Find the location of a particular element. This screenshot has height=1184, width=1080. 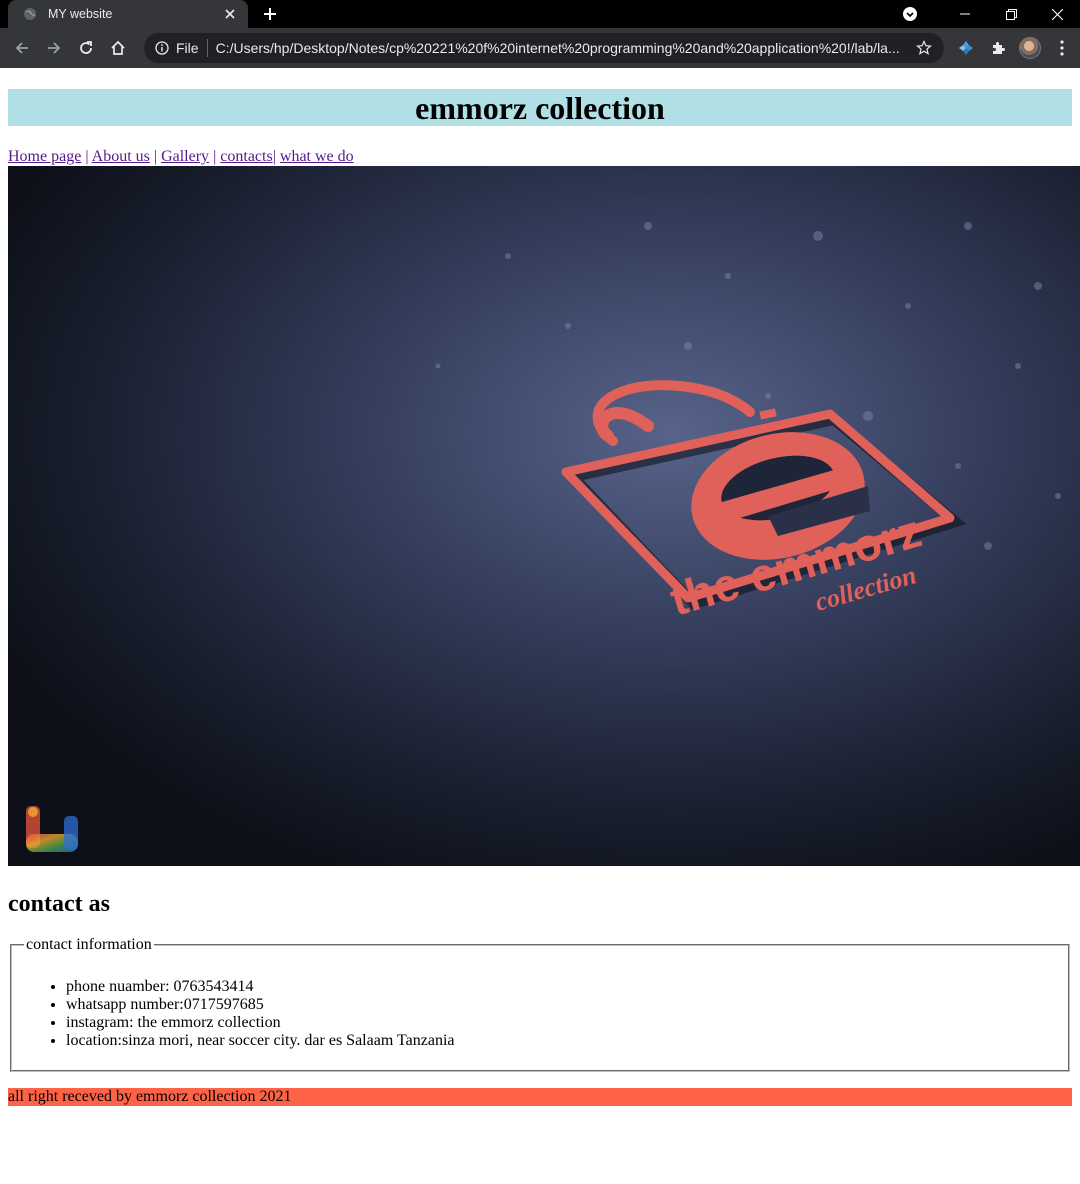

nav-link-what-we-do: what we do is located at coordinates (317, 156).